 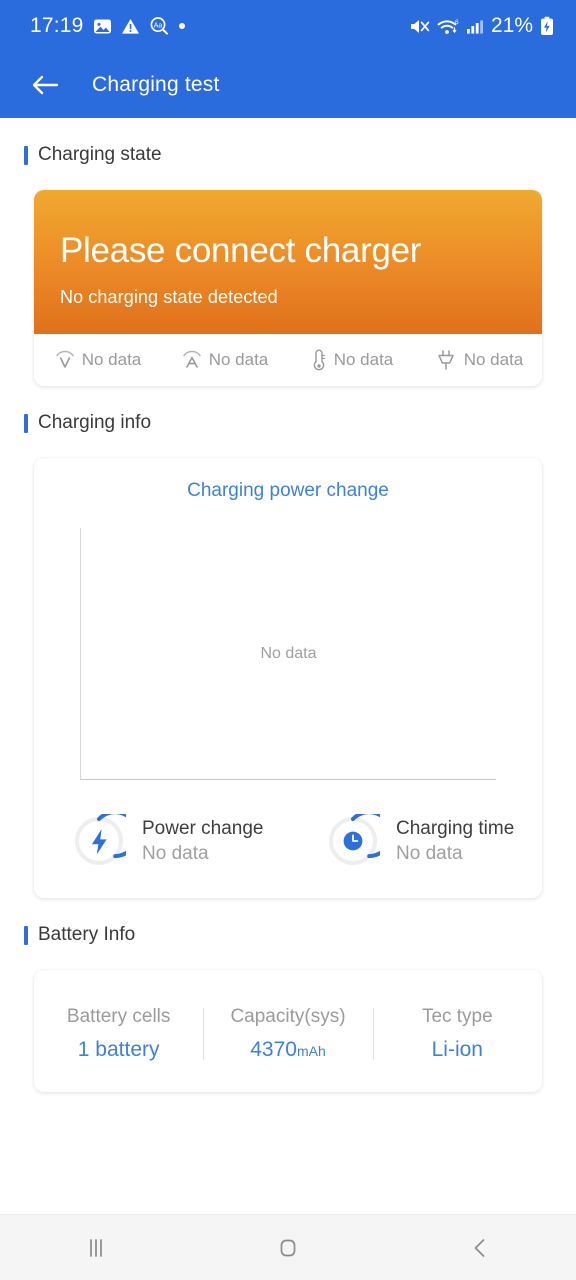 What do you see at coordinates (100, 154) in the screenshot?
I see `section-title-charging-state: Charging state` at bounding box center [100, 154].